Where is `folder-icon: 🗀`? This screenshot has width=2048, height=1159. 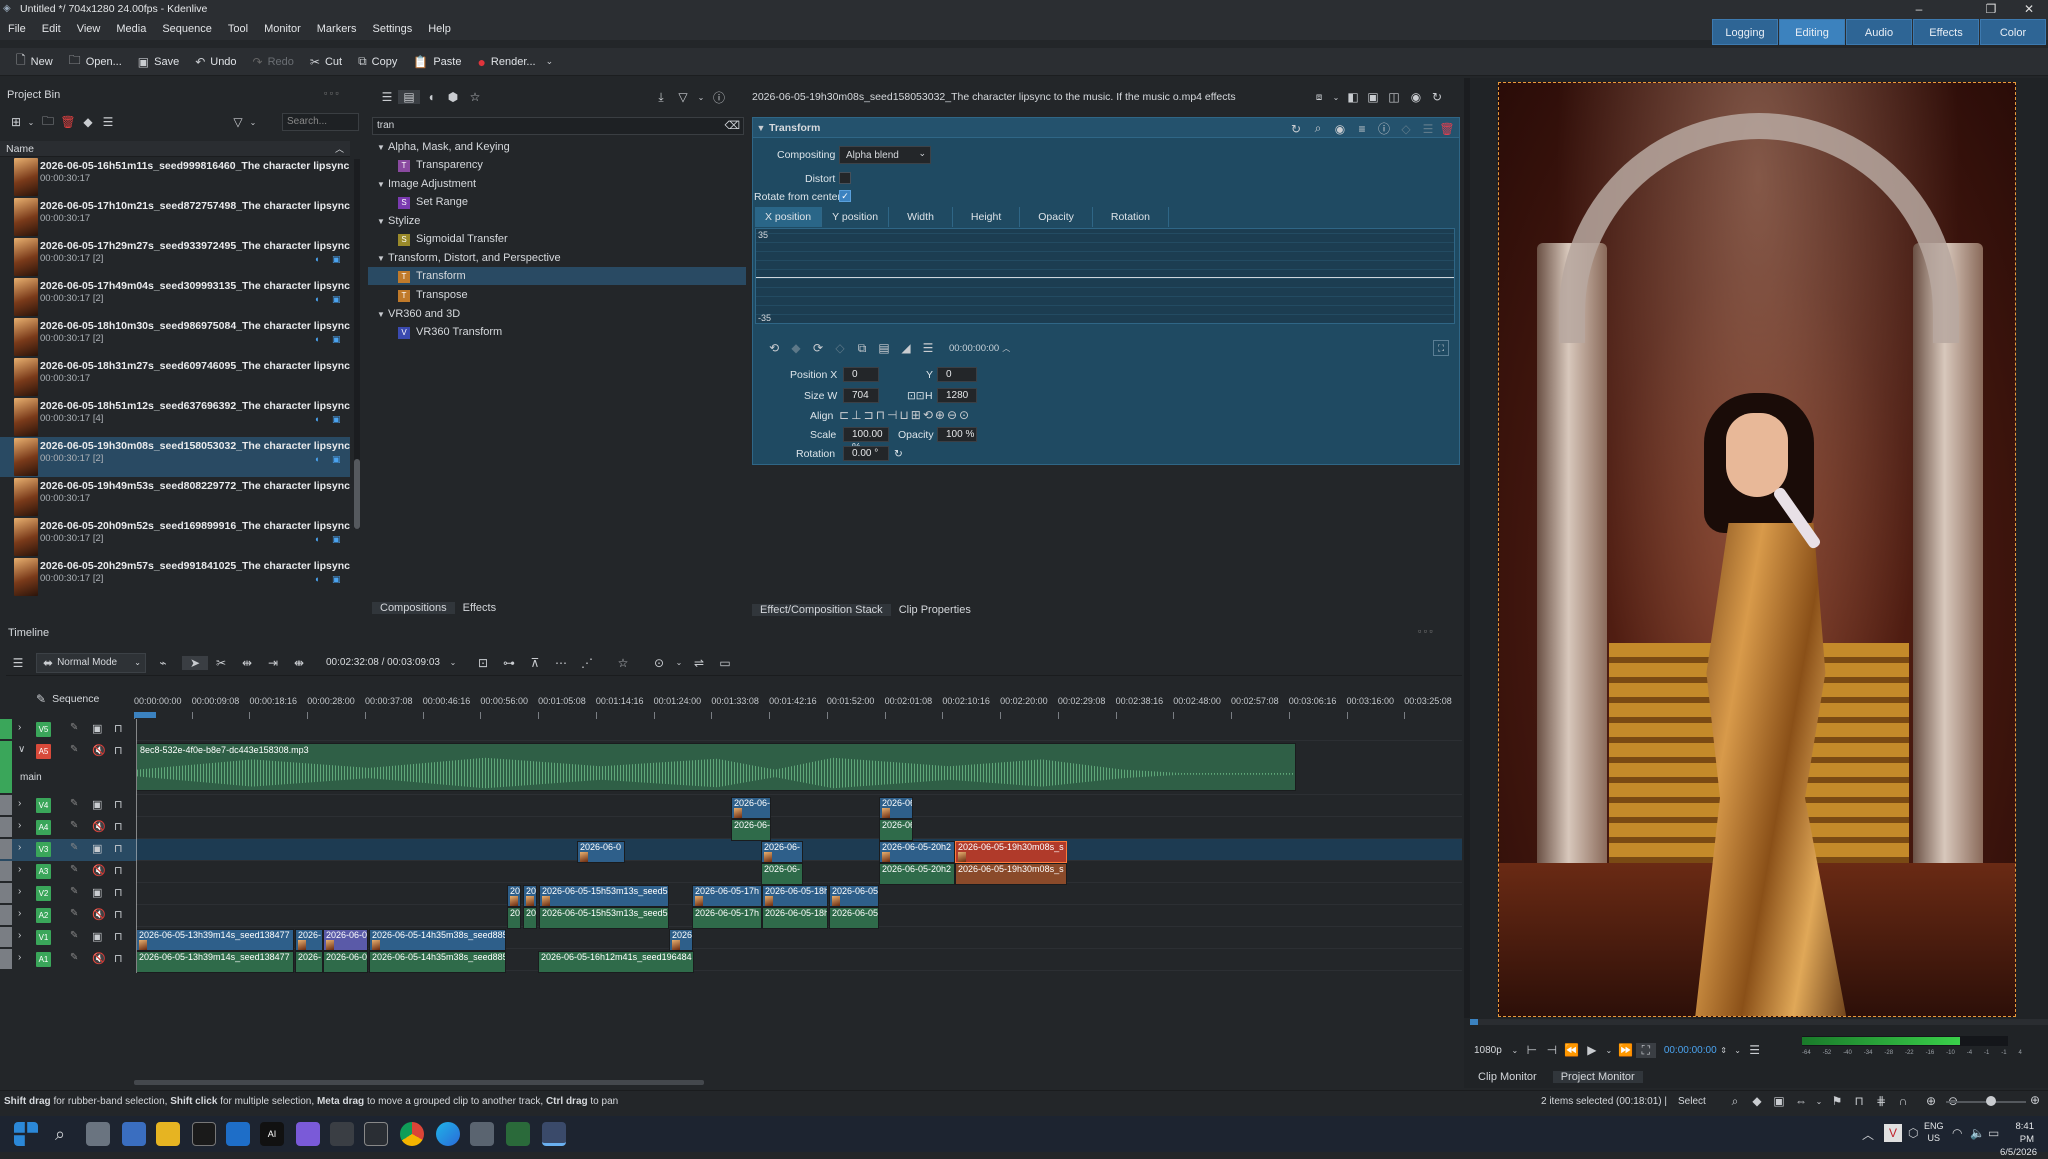
folder-icon: 🗀 is located at coordinates (48, 122).